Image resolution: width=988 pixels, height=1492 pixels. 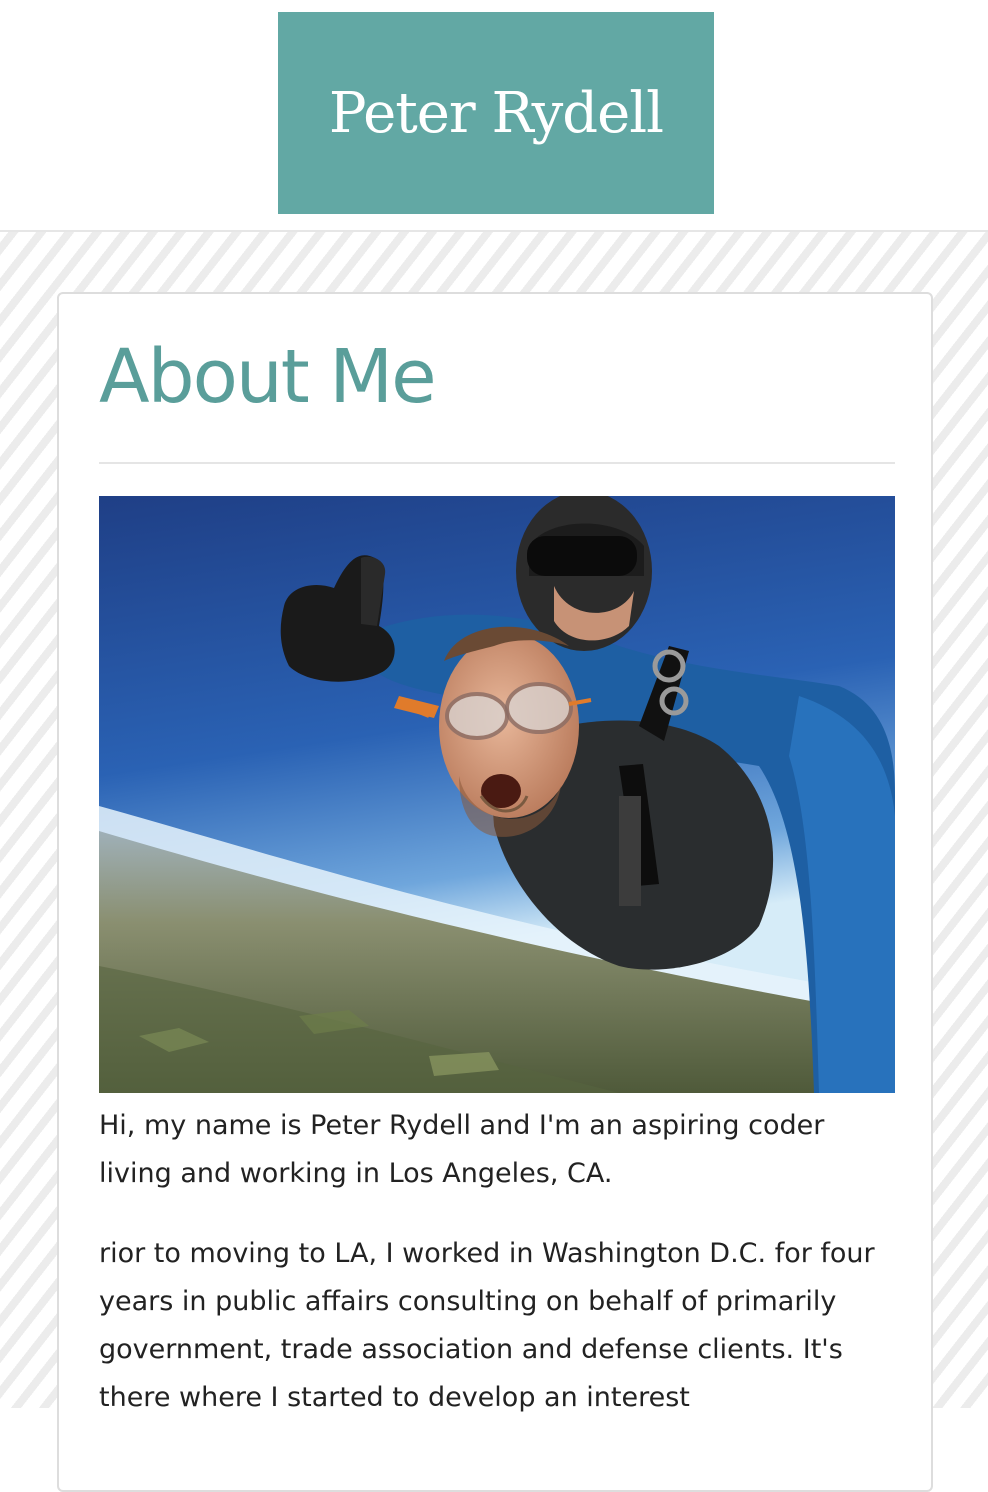 I want to click on page-title: About Me, so click(x=268, y=377).